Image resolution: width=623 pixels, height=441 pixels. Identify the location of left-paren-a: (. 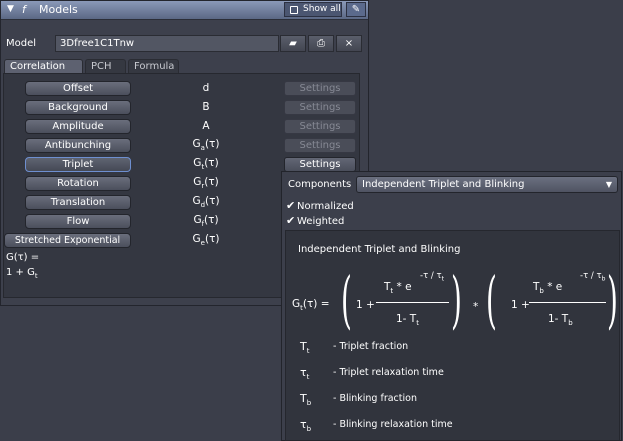
(346, 299).